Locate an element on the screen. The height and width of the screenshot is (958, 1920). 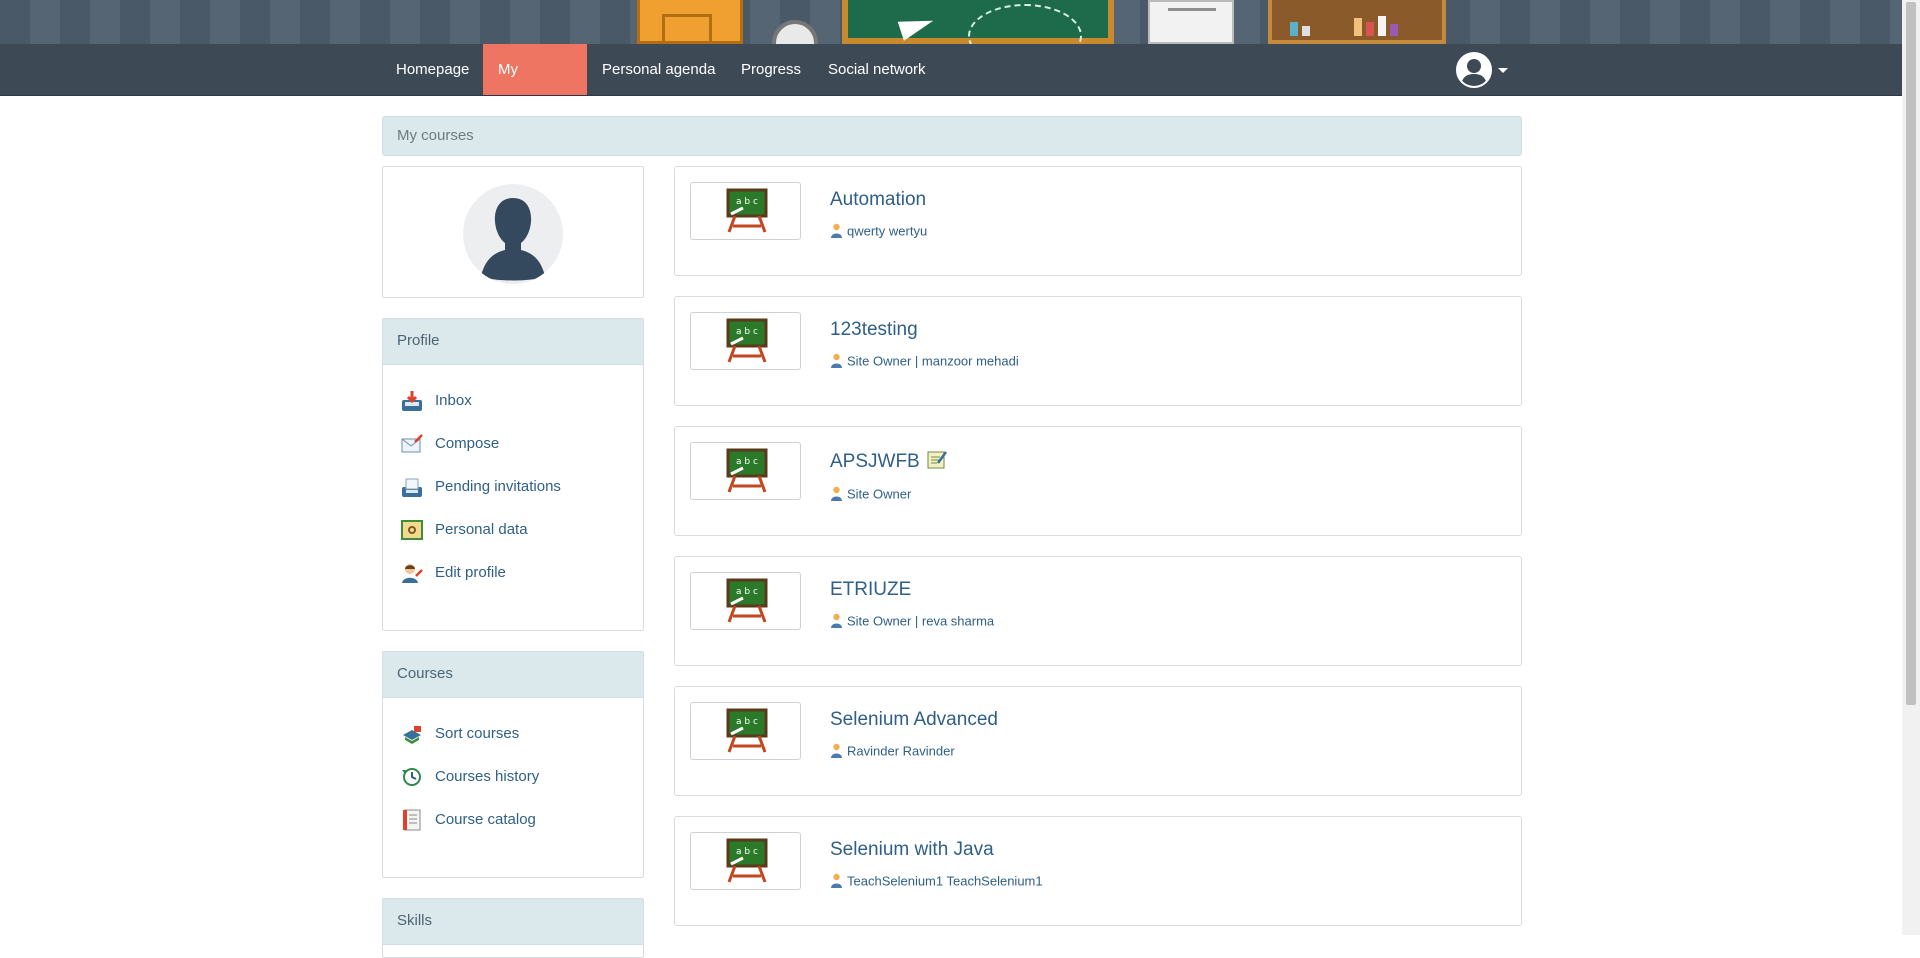
menu-label: Pending invitations is located at coordinates (498, 486).